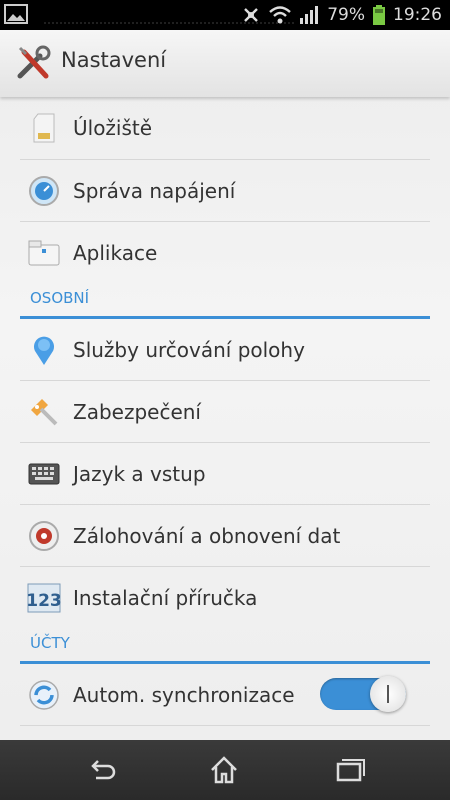 The height and width of the screenshot is (800, 450). What do you see at coordinates (388, 694) in the screenshot?
I see `toggle-knob` at bounding box center [388, 694].